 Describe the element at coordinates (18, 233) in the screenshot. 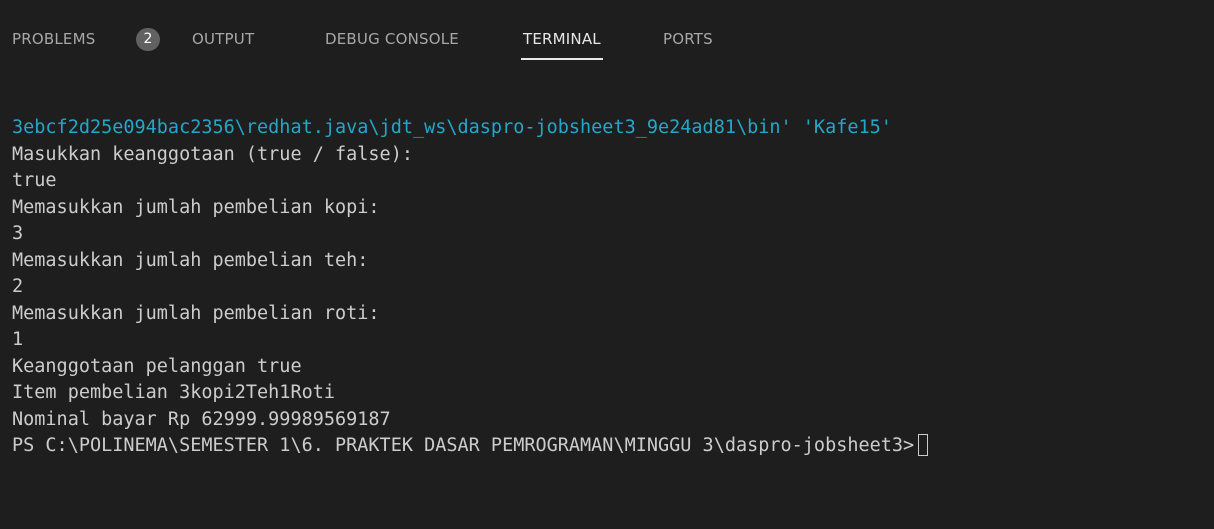

I see `terminal-line: 3` at that location.